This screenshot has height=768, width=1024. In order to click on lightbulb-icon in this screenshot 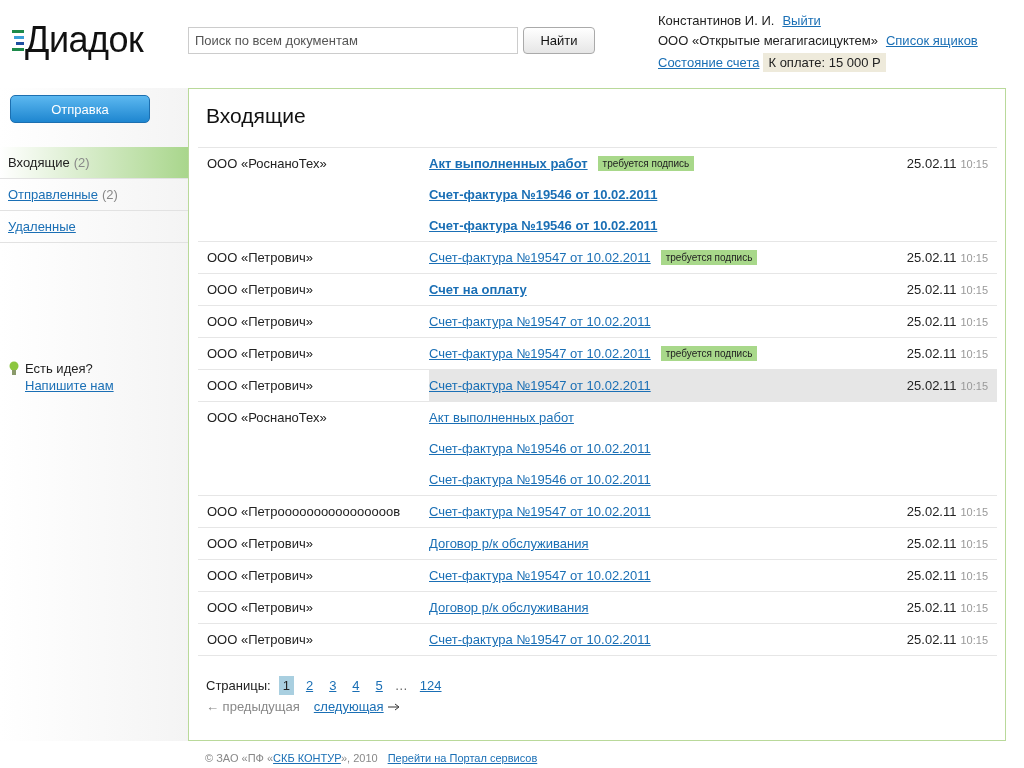, I will do `click(14, 368)`.